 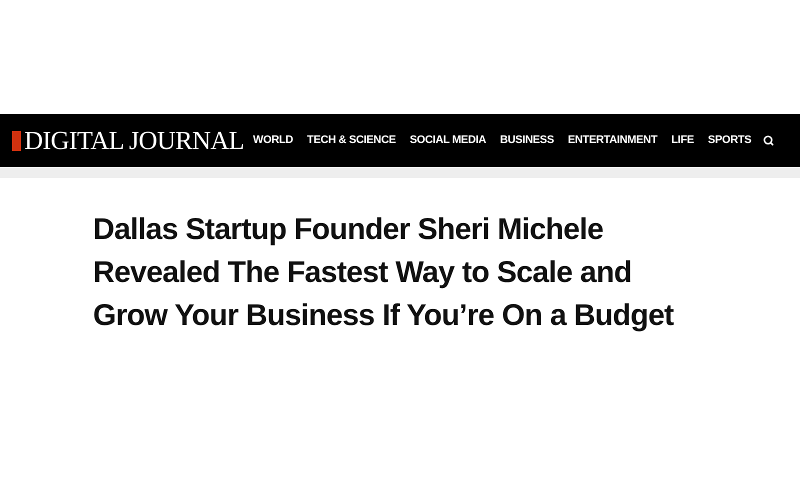 What do you see at coordinates (448, 140) in the screenshot?
I see `nav-link: SOCIAL MEDIA` at bounding box center [448, 140].